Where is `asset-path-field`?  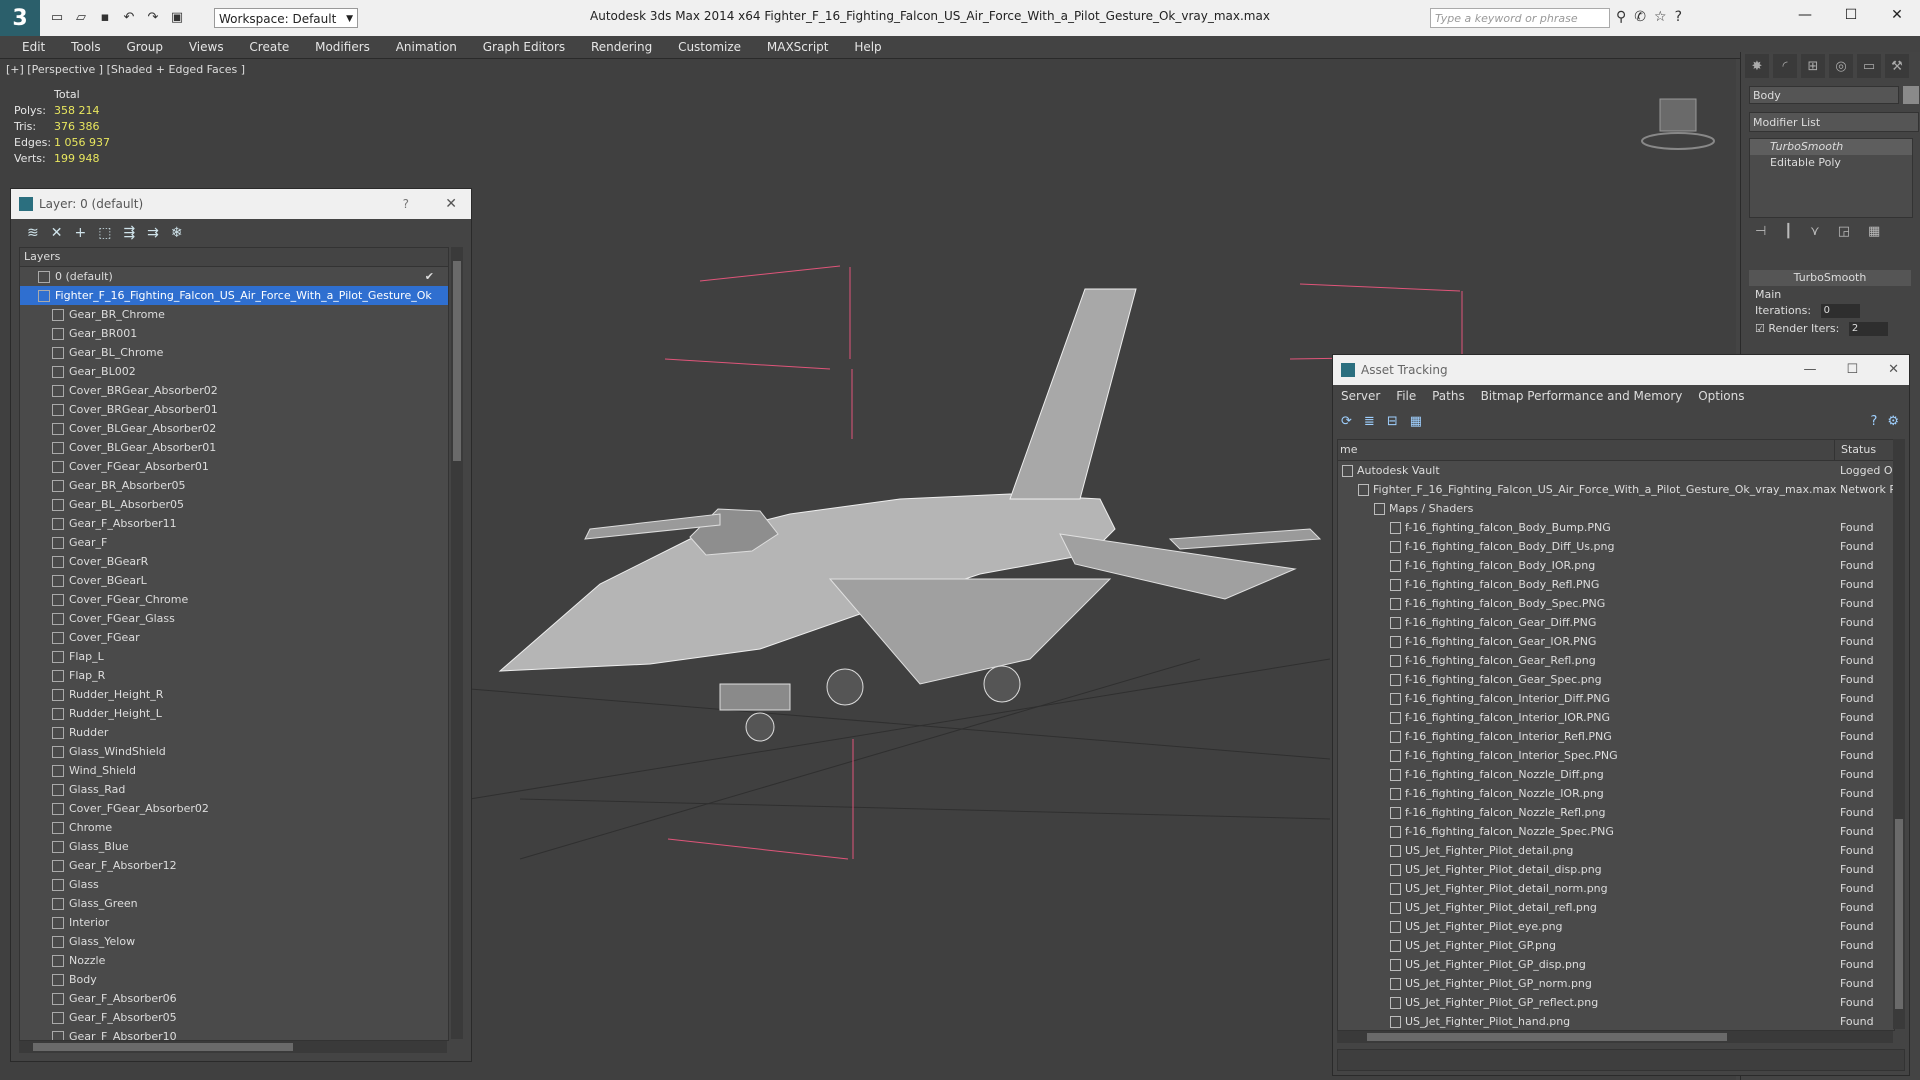
asset-path-field is located at coordinates (1621, 1060).